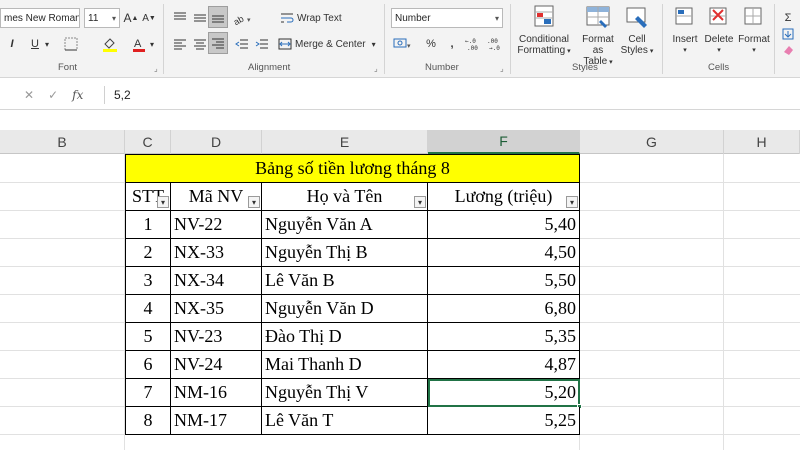 The width and height of the screenshot is (800, 450). I want to click on accounting-format-icon: ▾, so click(403, 44).